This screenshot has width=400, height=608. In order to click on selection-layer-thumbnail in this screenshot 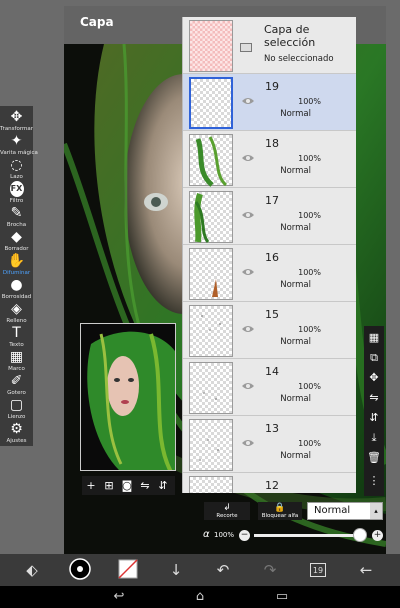, I will do `click(211, 46)`.